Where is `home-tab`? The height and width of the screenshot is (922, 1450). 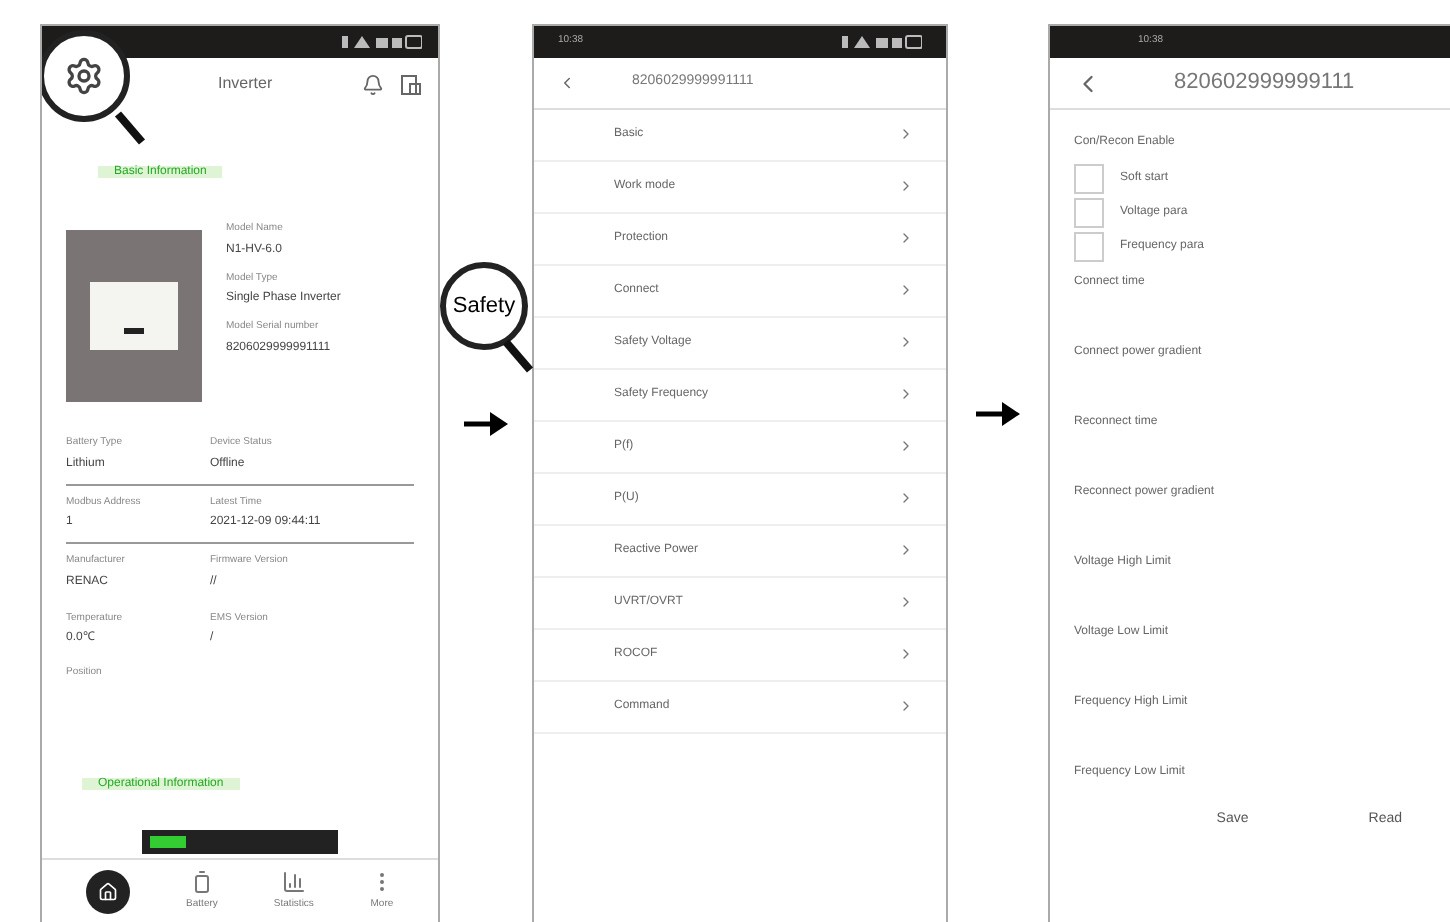
home-tab is located at coordinates (108, 891).